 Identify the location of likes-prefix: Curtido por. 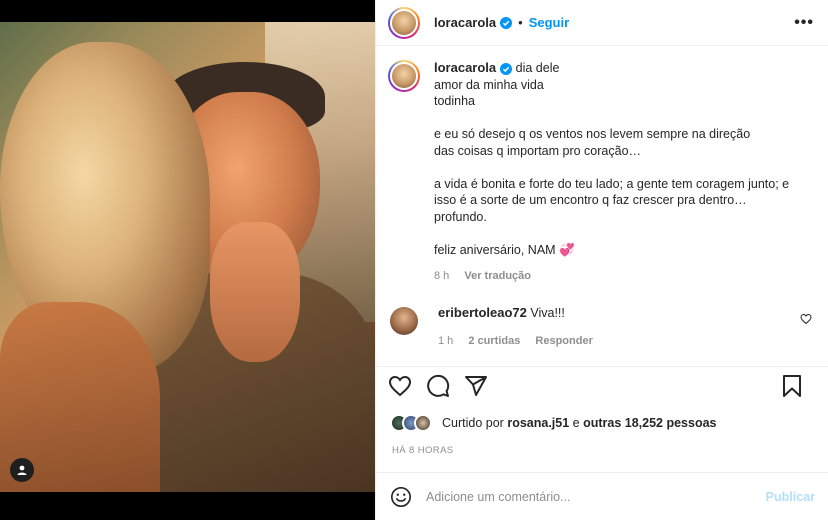
(473, 423).